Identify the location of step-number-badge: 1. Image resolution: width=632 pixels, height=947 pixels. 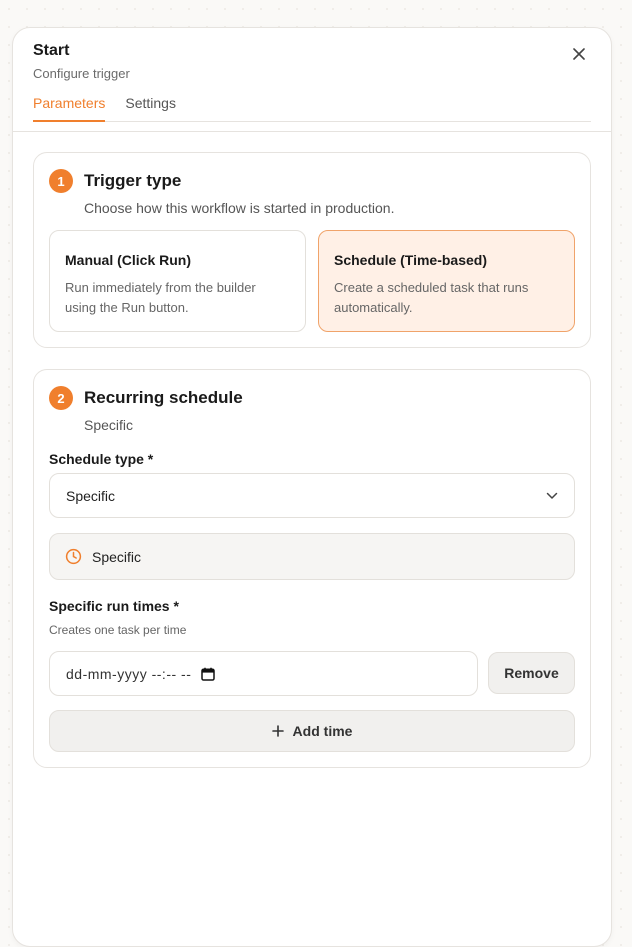
(61, 181).